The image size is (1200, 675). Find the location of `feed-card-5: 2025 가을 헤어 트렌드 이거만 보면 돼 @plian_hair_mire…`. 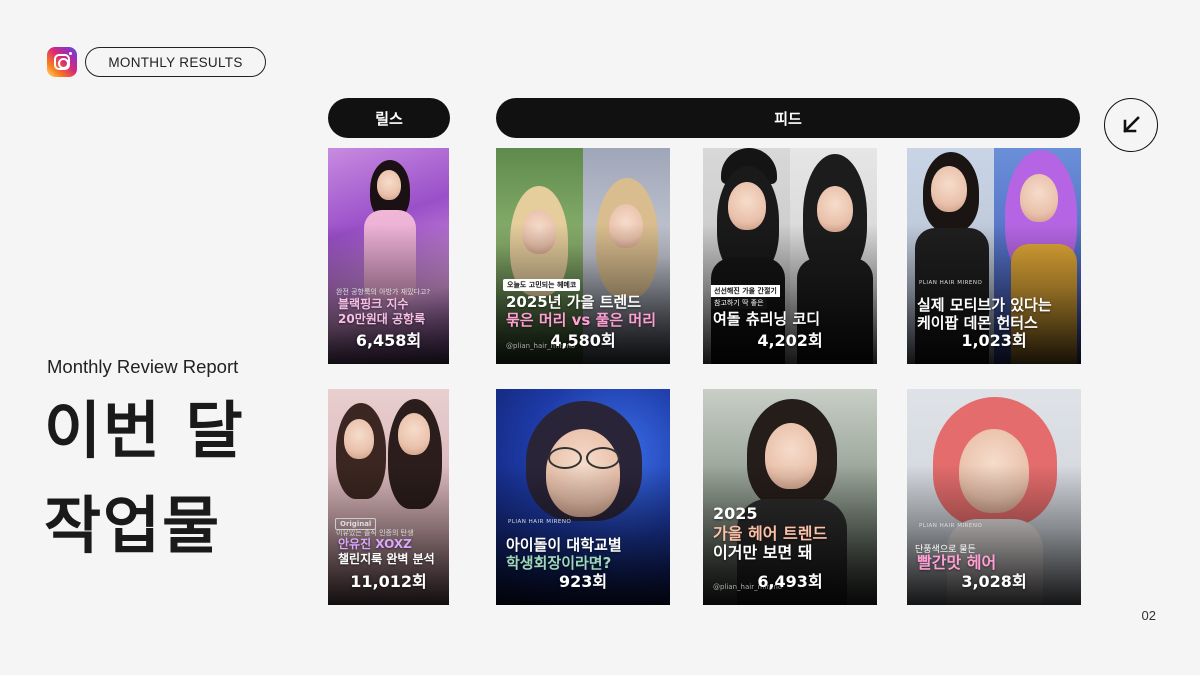

feed-card-5: 2025 가을 헤어 트렌드 이거만 보면 돼 @plian_hair_mire… is located at coordinates (790, 497).